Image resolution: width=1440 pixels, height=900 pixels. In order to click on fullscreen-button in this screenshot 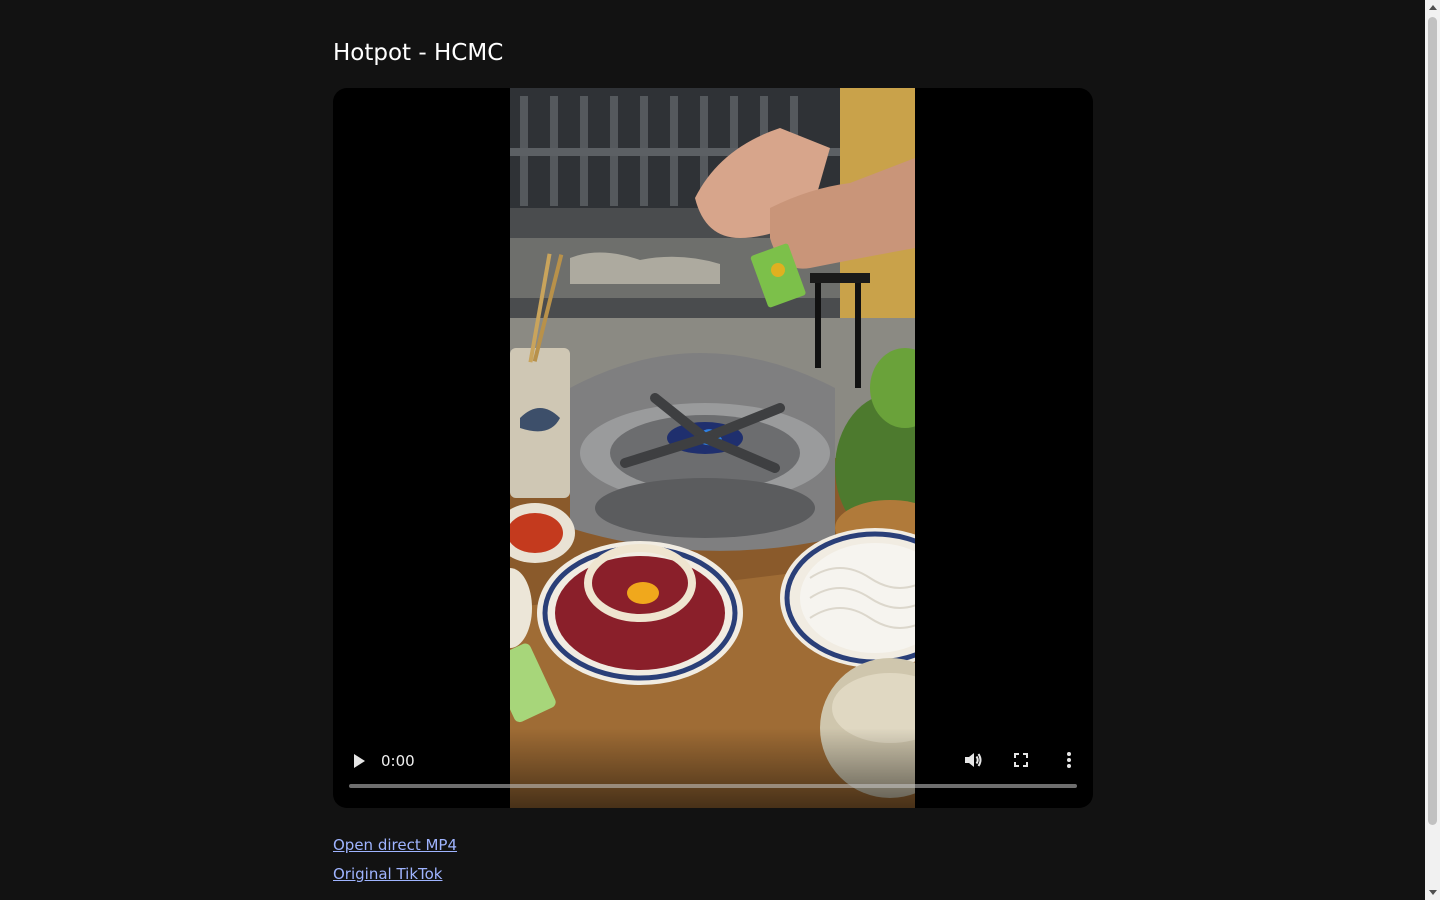, I will do `click(1021, 760)`.